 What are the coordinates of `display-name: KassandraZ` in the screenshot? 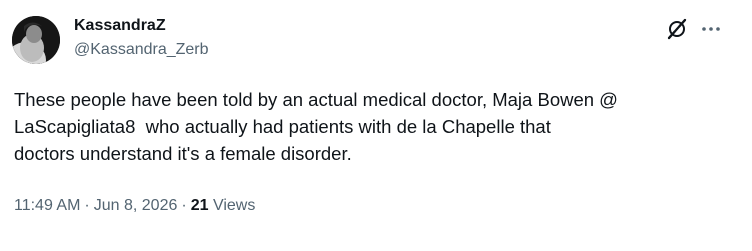 It's located at (141, 26).